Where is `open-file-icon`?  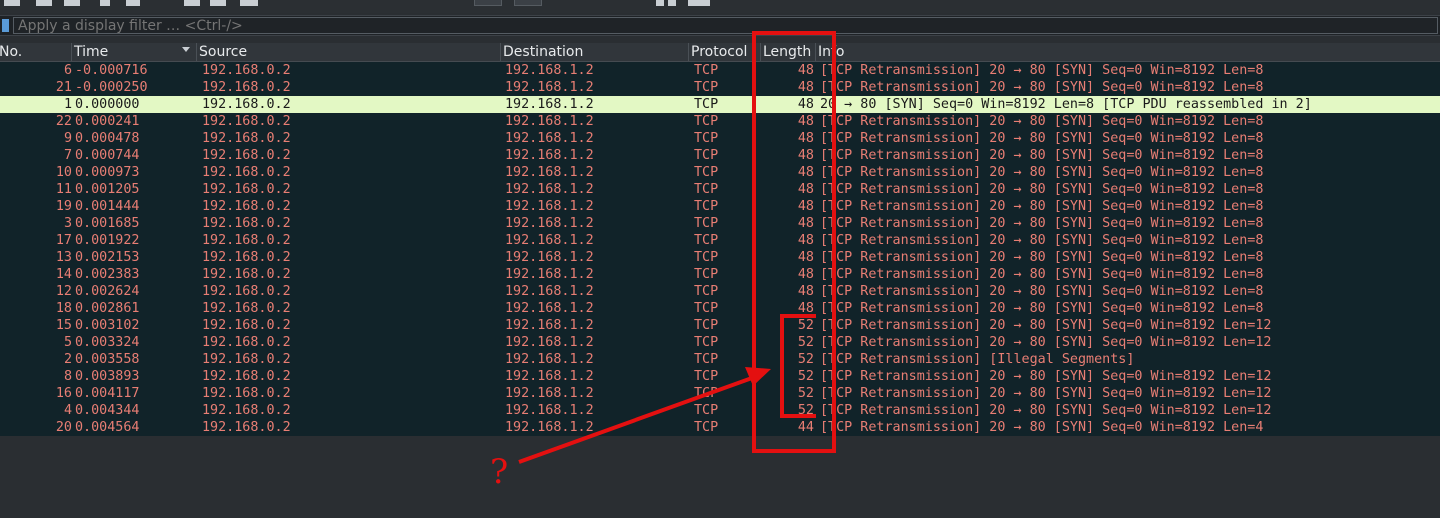
open-file-icon is located at coordinates (12, 3).